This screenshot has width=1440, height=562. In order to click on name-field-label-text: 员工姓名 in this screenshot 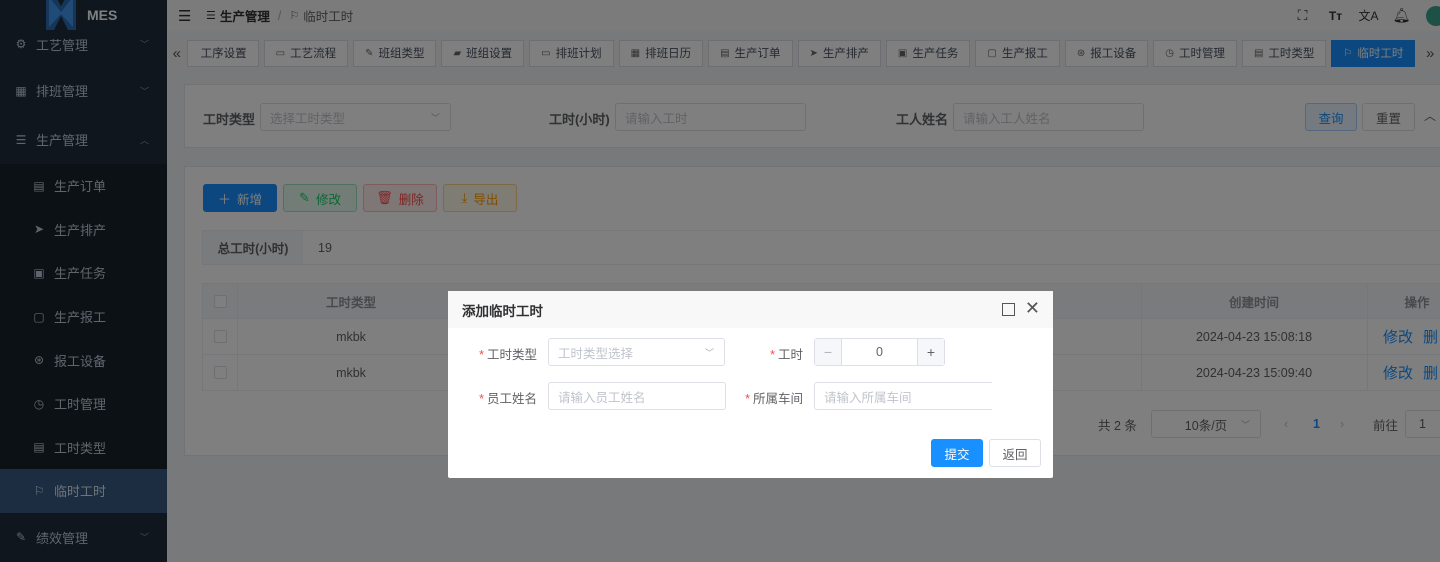, I will do `click(511, 399)`.